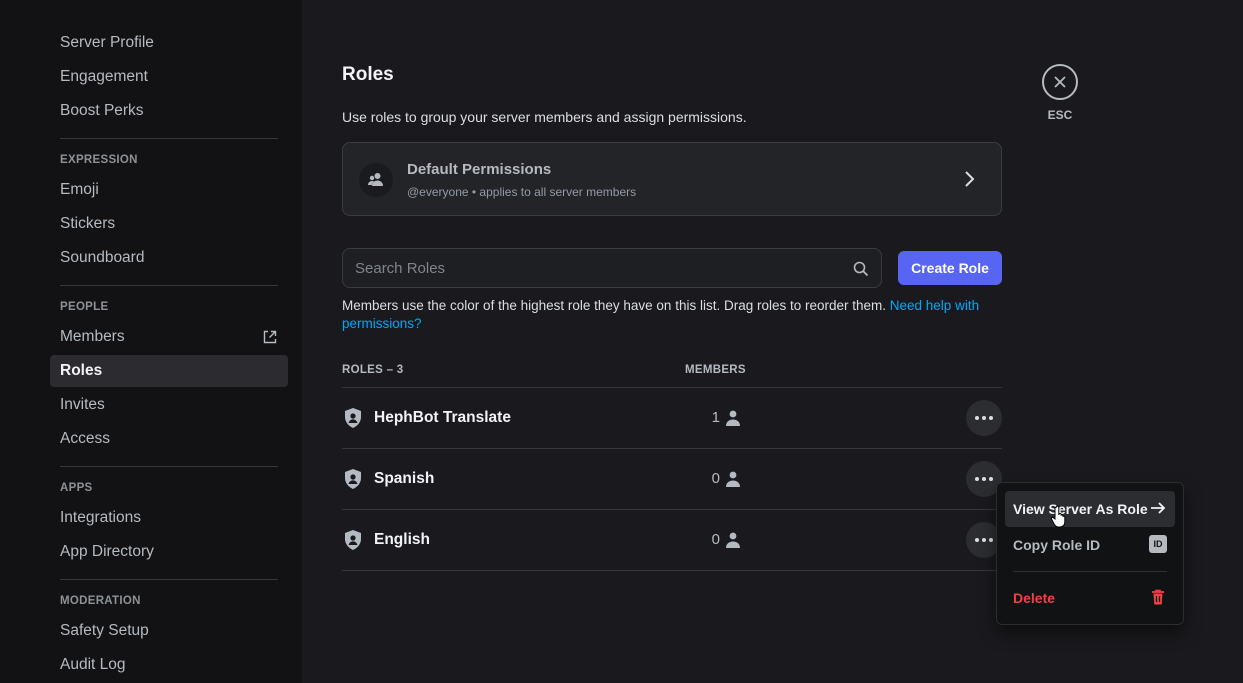  What do you see at coordinates (104, 630) in the screenshot?
I see `sidebar-item-label: Safety Setup` at bounding box center [104, 630].